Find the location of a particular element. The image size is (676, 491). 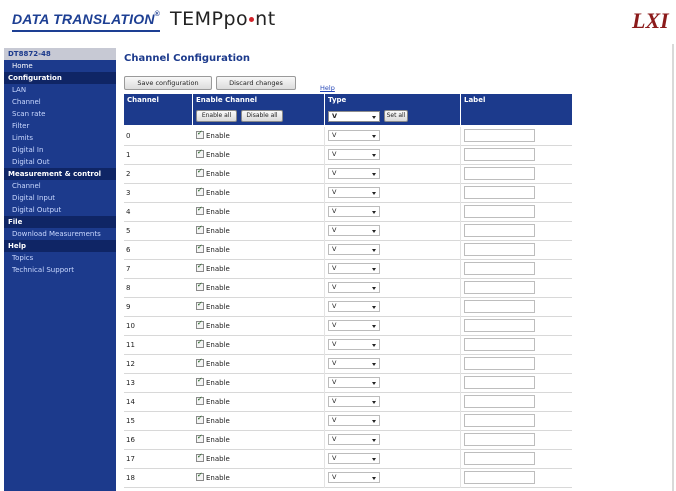

sidebar-item-filter: Filter is located at coordinates (60, 126).